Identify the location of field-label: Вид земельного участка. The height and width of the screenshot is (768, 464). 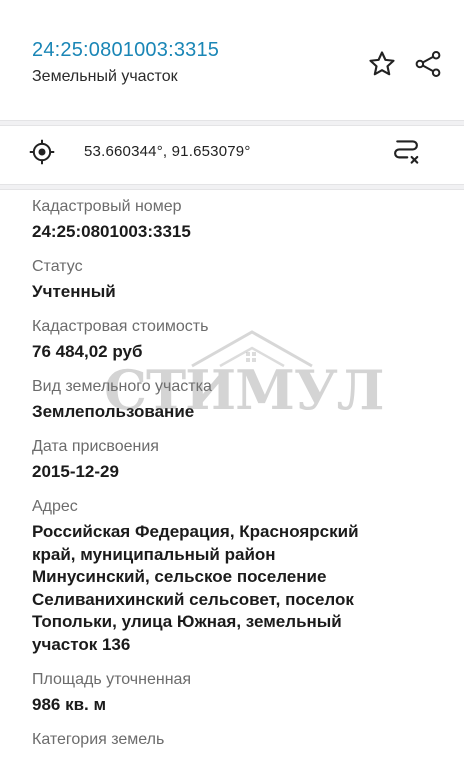
(122, 386).